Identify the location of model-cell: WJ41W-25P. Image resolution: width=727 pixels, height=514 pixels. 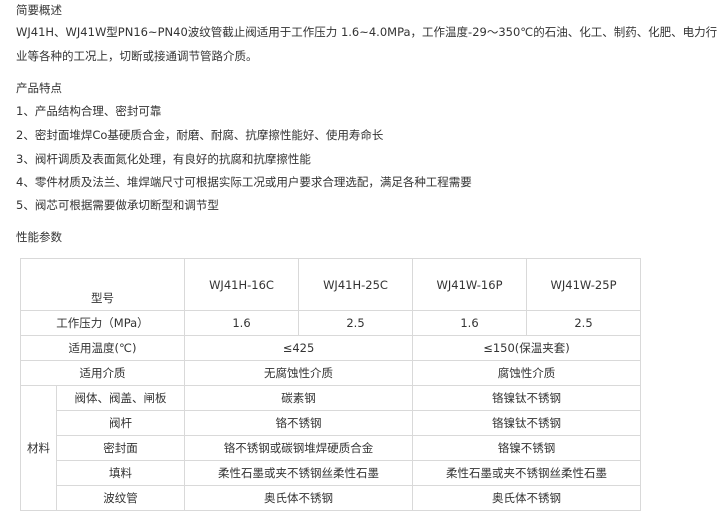
(583, 284).